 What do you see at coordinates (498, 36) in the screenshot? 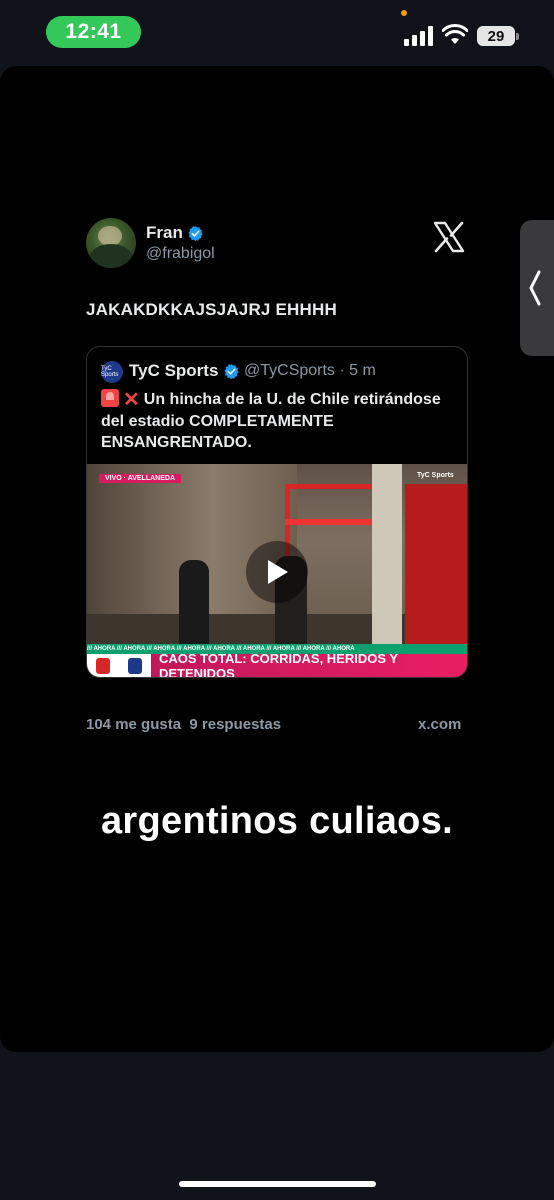
I see `battery-icon: 29` at bounding box center [498, 36].